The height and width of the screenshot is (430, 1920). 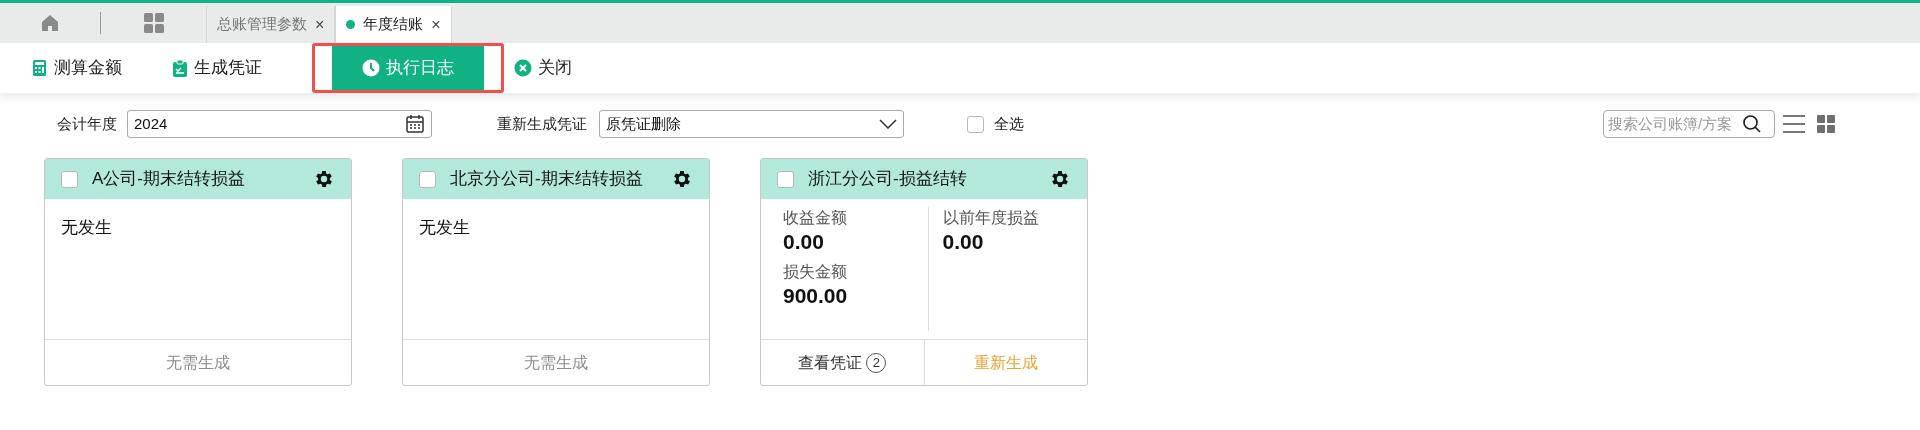 I want to click on close-icon, so click(x=523, y=68).